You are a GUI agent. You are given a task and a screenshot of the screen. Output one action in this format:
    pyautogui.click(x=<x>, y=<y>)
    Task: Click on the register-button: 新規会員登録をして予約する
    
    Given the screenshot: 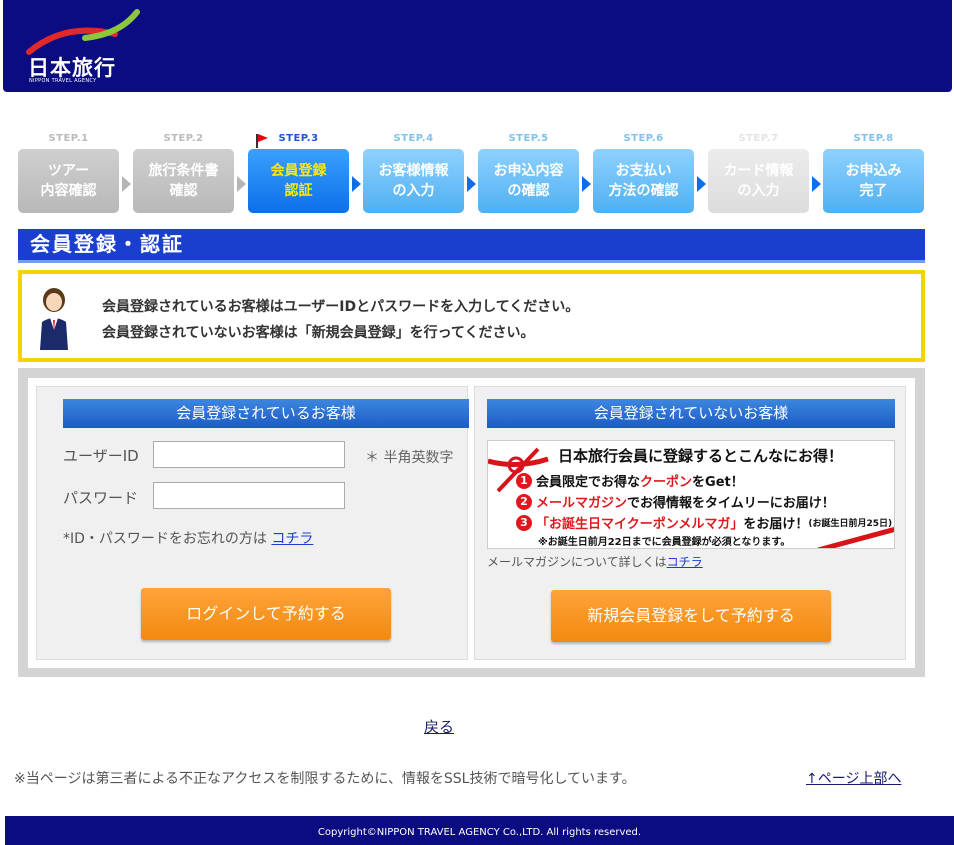 What is the action you would take?
    pyautogui.click(x=691, y=616)
    